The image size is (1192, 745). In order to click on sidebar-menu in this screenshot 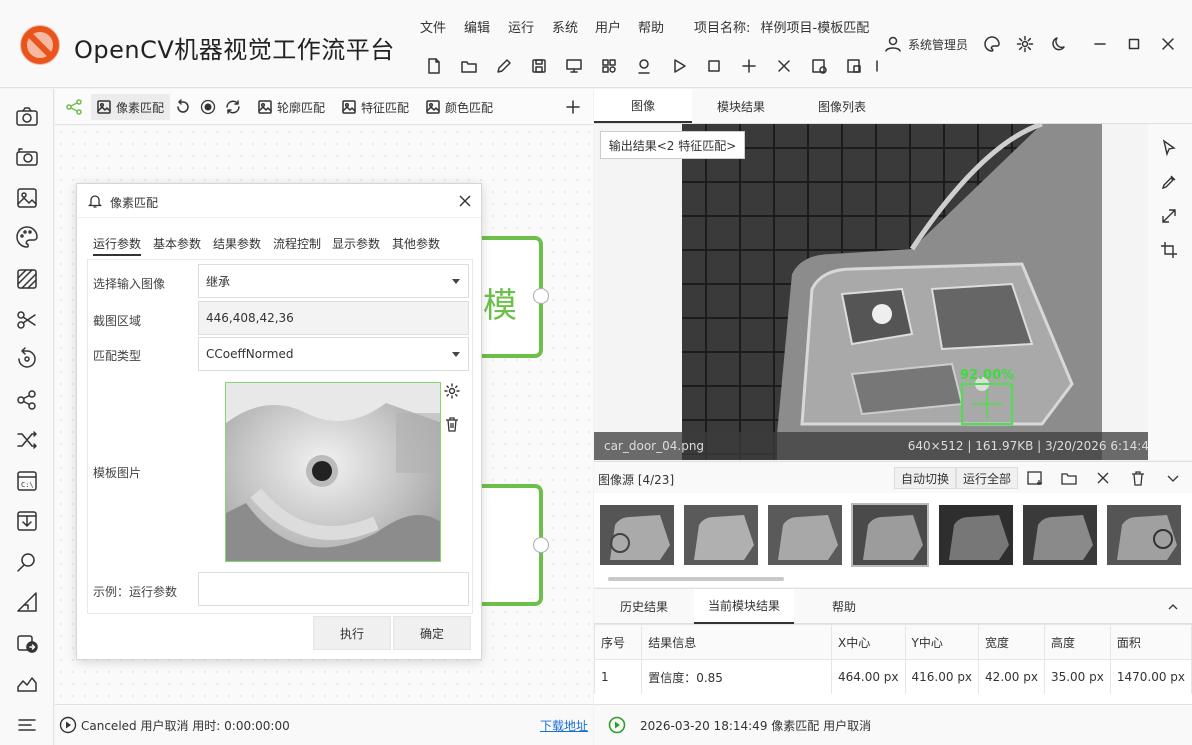, I will do `click(27, 725)`.